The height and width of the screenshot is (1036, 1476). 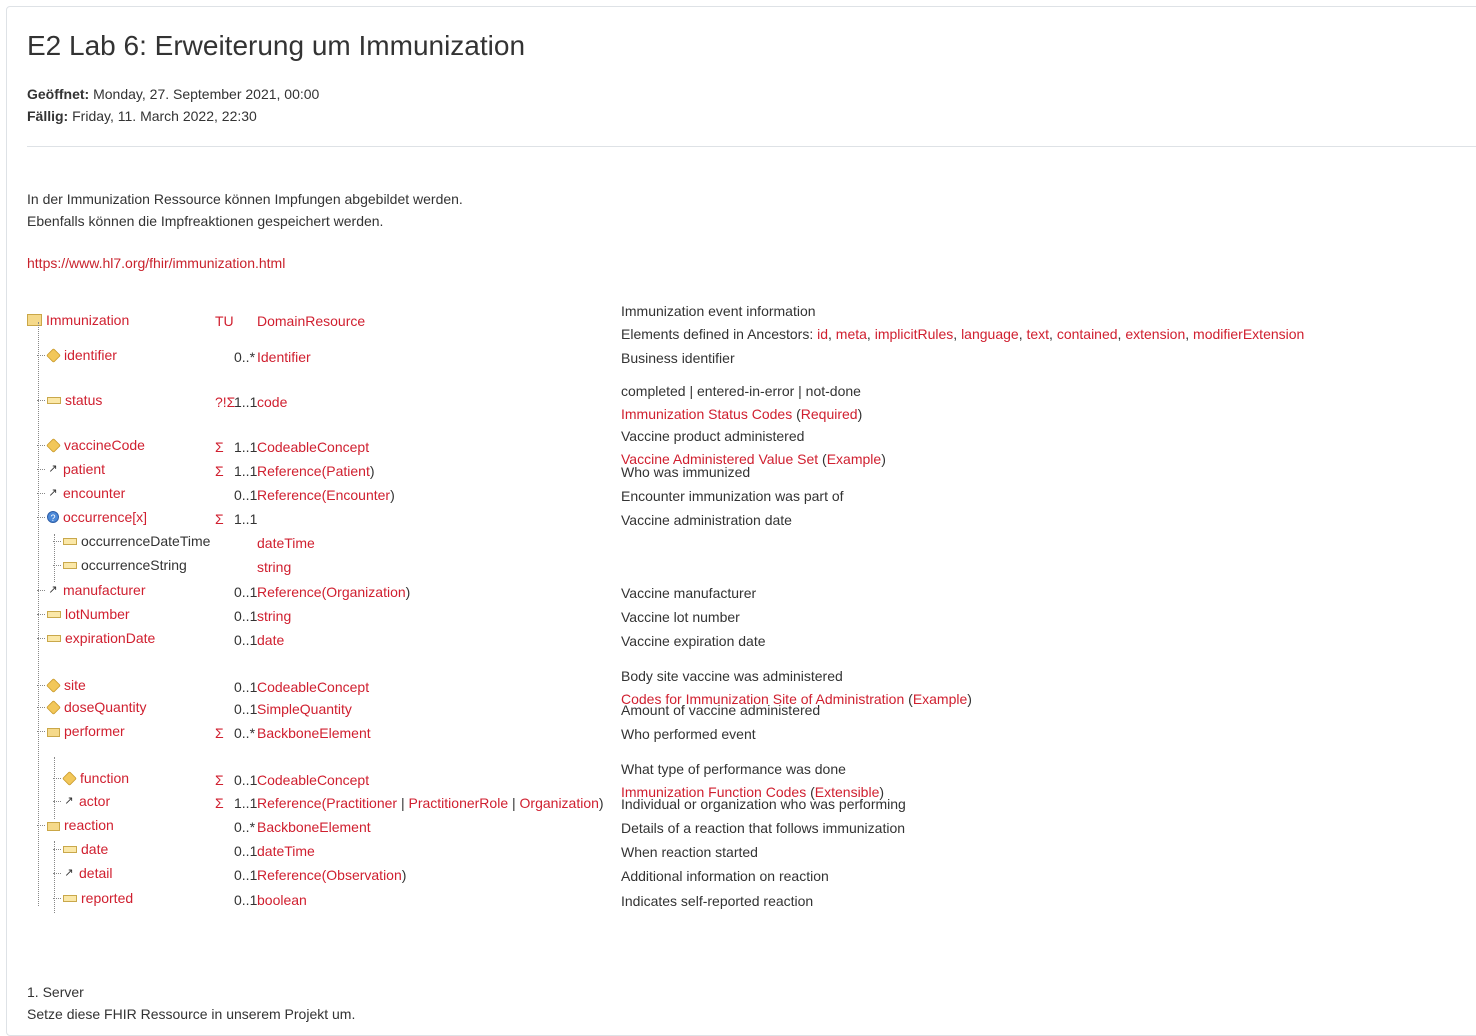 What do you see at coordinates (134, 565) in the screenshot?
I see `element-label: occurrenceString` at bounding box center [134, 565].